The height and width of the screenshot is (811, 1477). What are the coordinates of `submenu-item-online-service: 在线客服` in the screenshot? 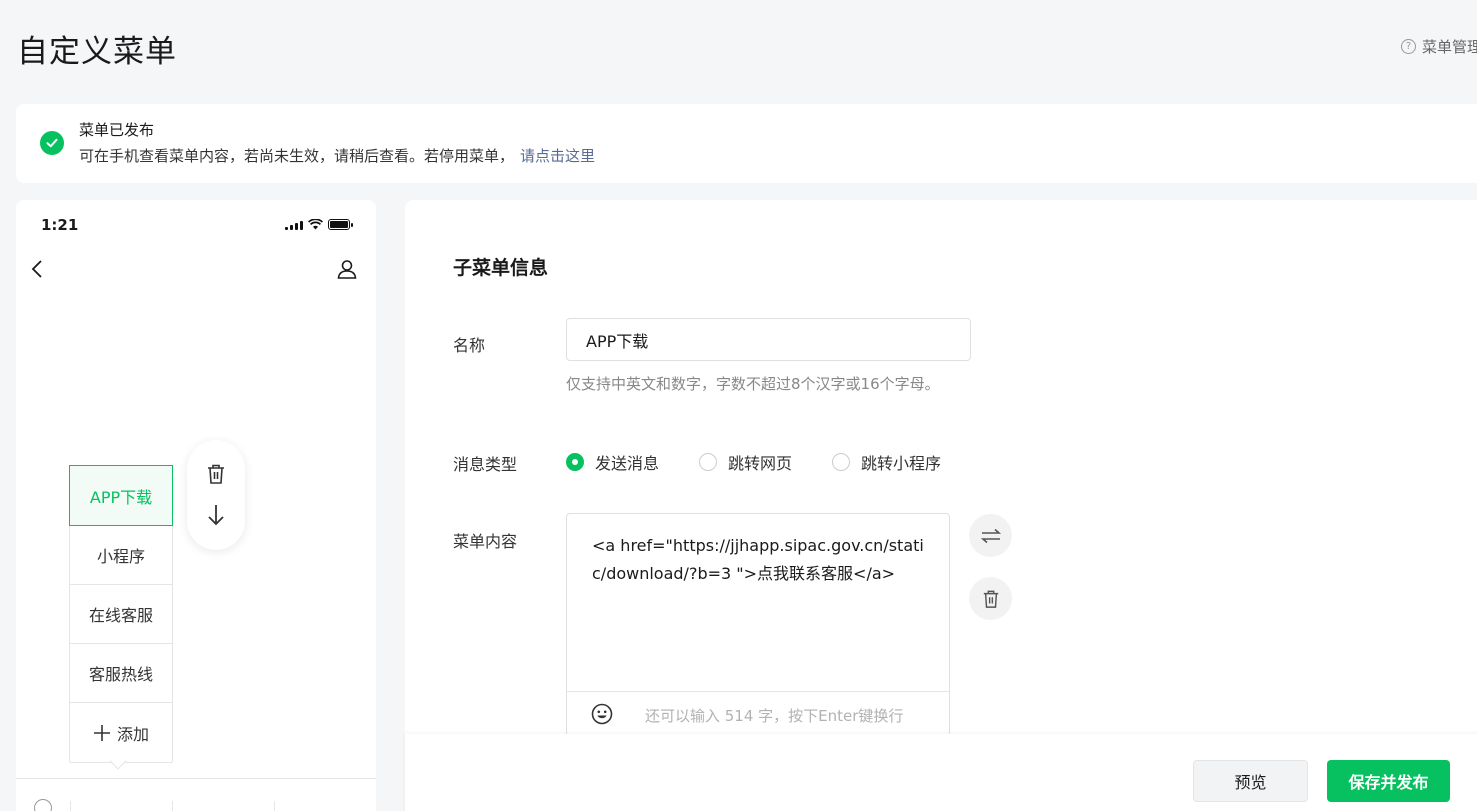 It's located at (121, 614).